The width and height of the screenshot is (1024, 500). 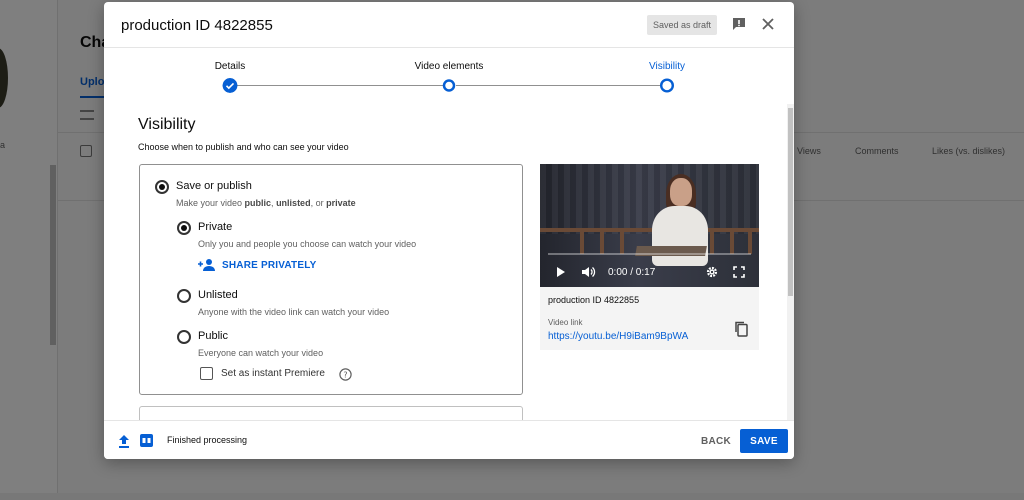 I want to click on video-link: https://youtu.be/H9iBam9BpWA, so click(x=618, y=336).